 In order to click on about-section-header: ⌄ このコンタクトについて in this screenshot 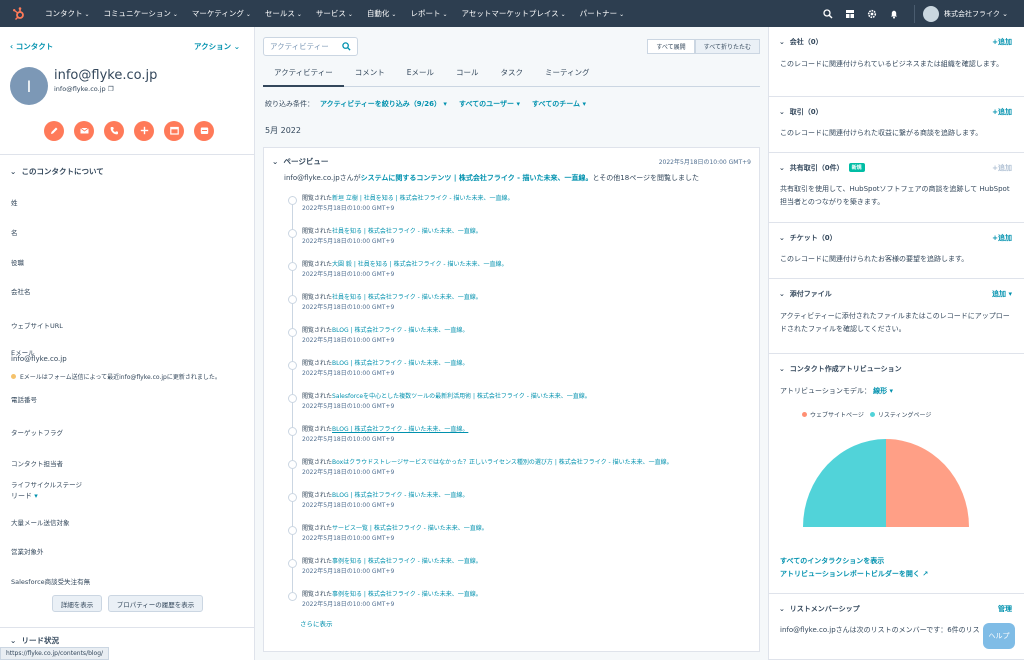, I will do `click(57, 171)`.